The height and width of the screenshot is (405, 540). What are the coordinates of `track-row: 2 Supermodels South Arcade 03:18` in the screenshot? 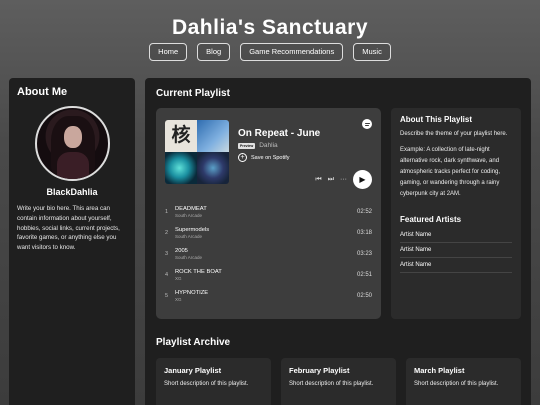 It's located at (268, 232).